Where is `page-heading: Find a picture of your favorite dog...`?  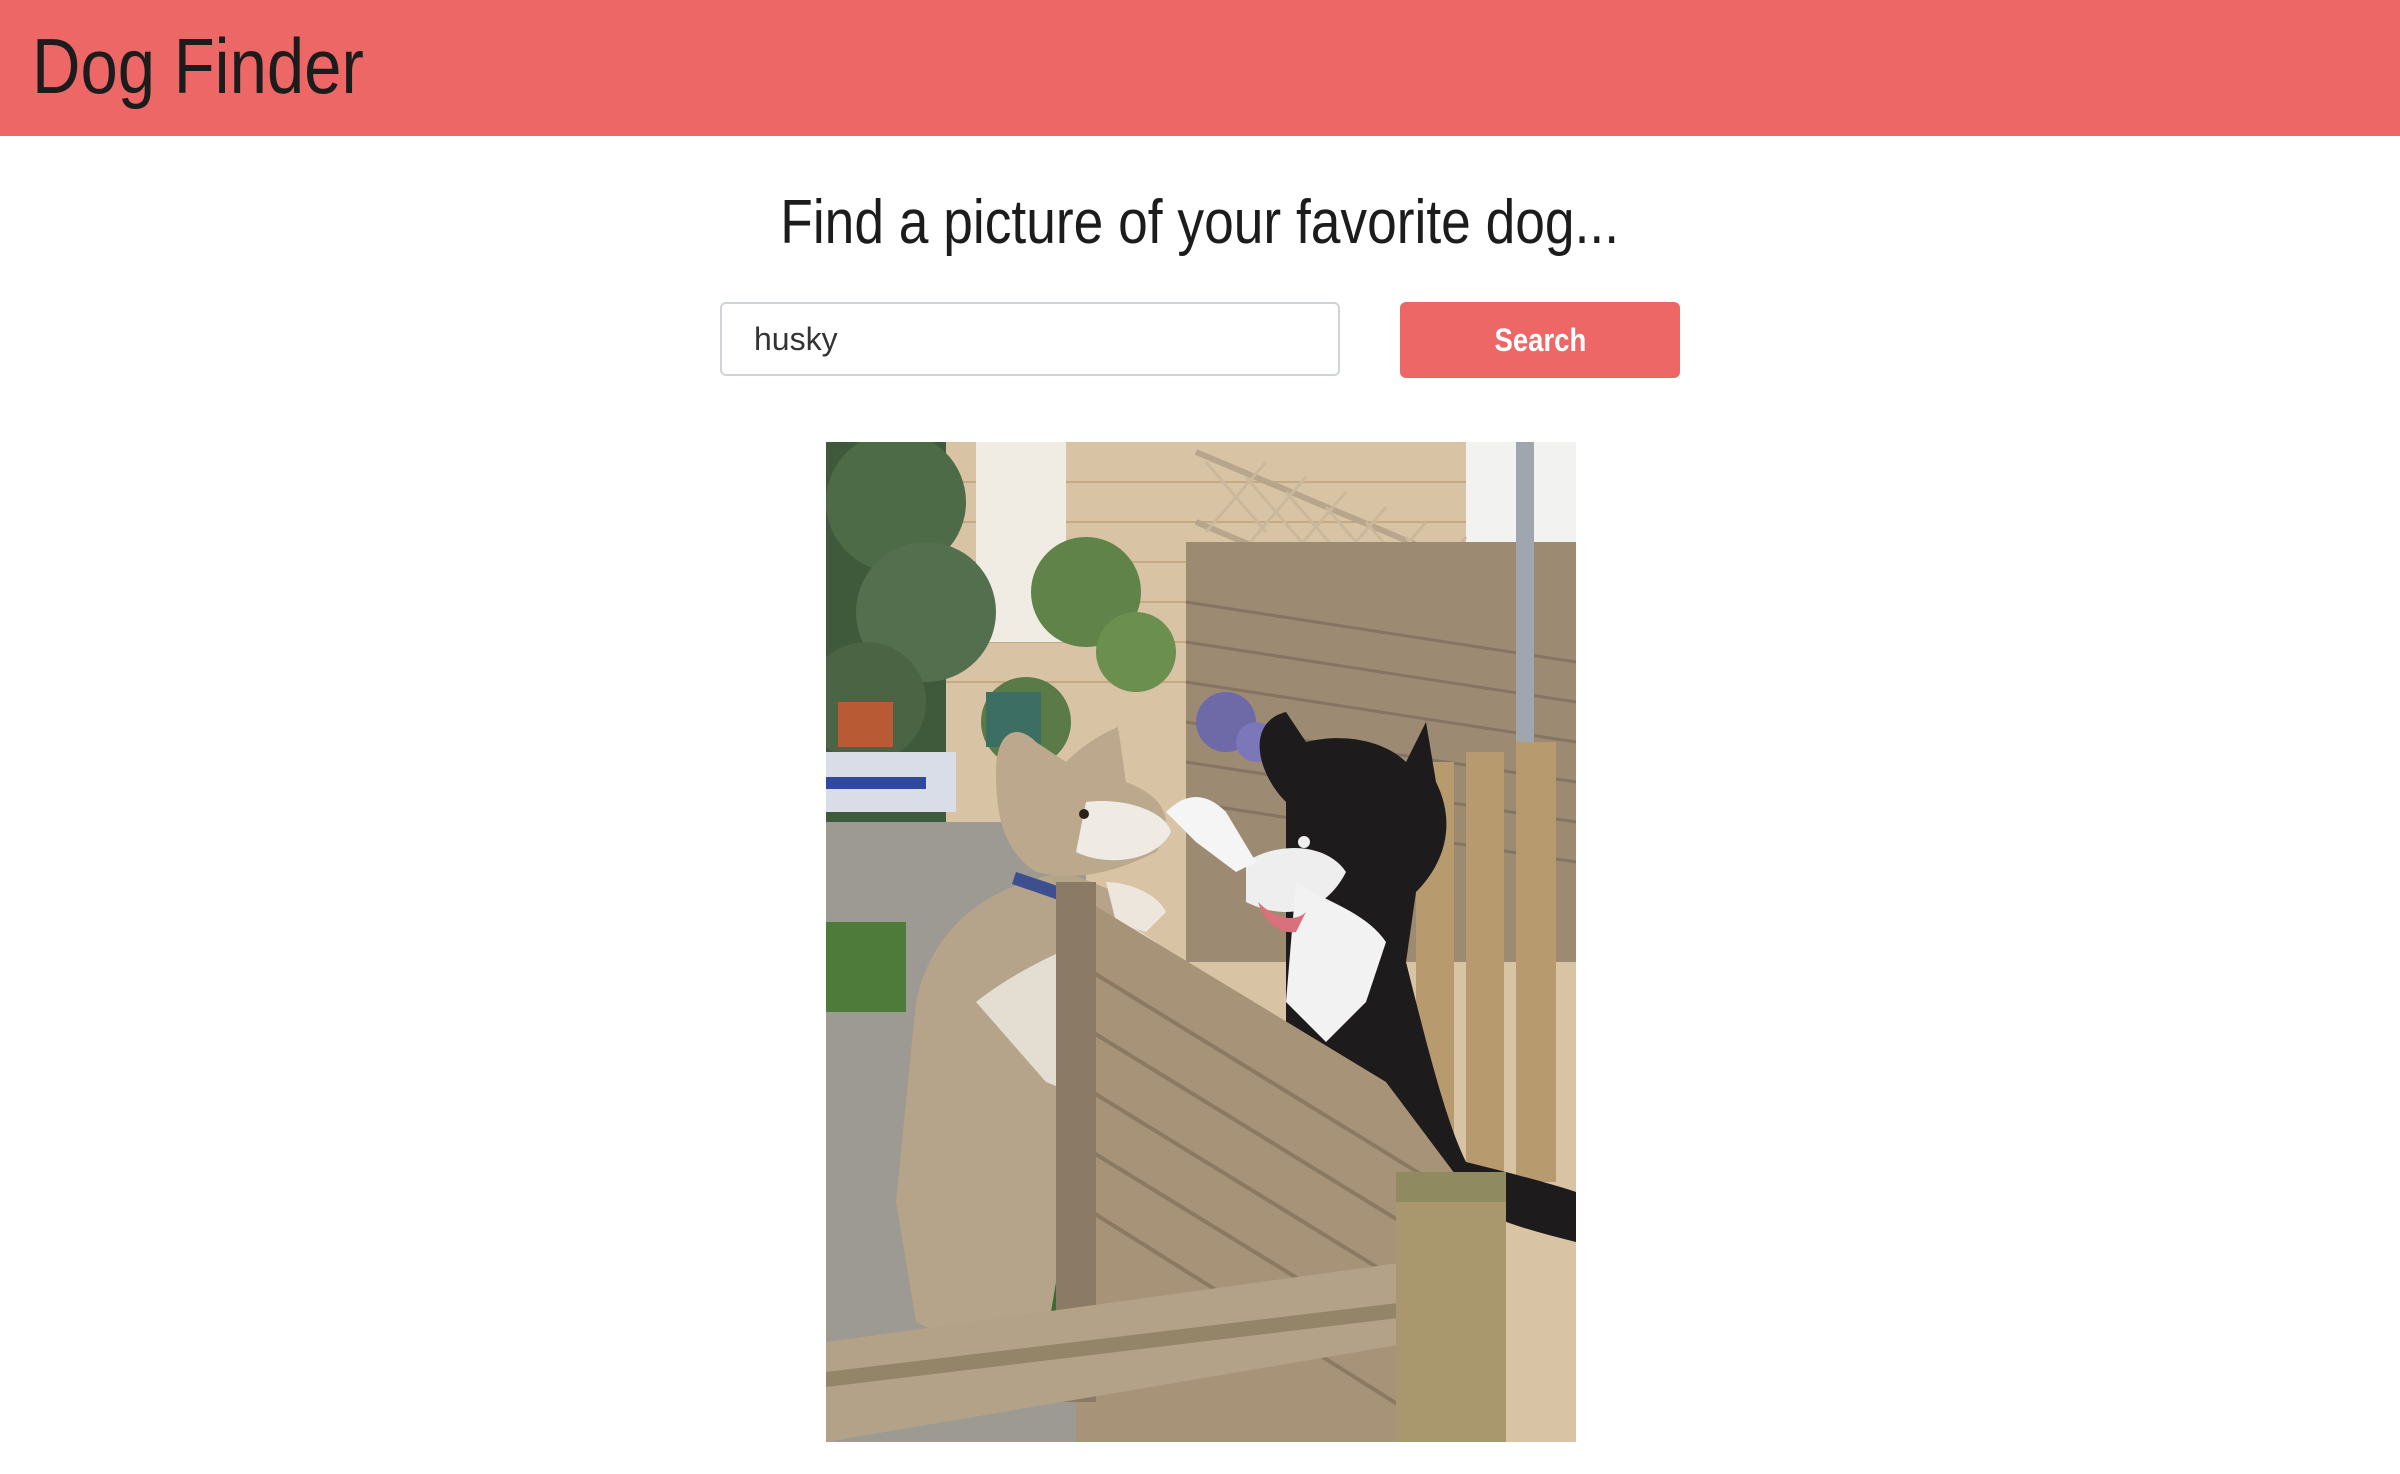 page-heading: Find a picture of your favorite dog... is located at coordinates (1200, 223).